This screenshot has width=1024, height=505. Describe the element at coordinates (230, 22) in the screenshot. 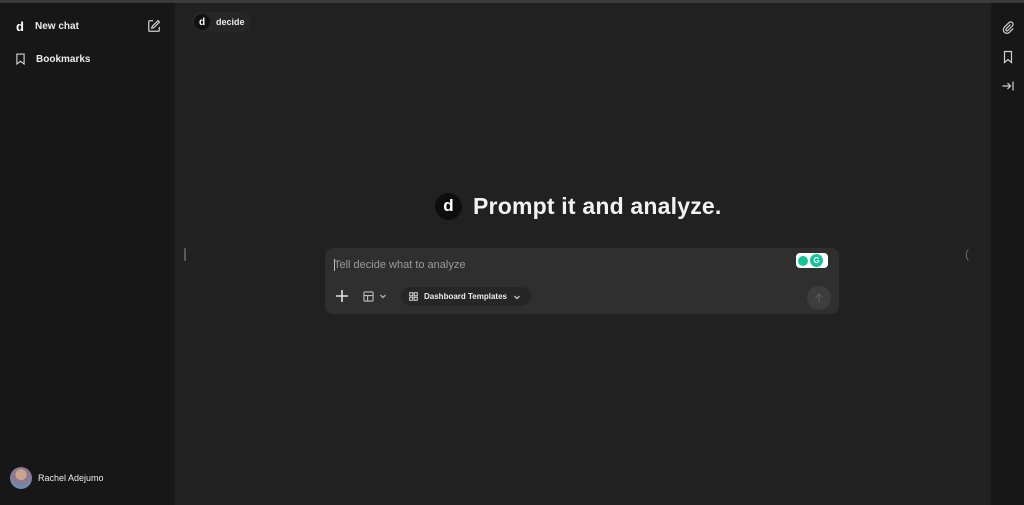

I see `tab-label: decide` at that location.